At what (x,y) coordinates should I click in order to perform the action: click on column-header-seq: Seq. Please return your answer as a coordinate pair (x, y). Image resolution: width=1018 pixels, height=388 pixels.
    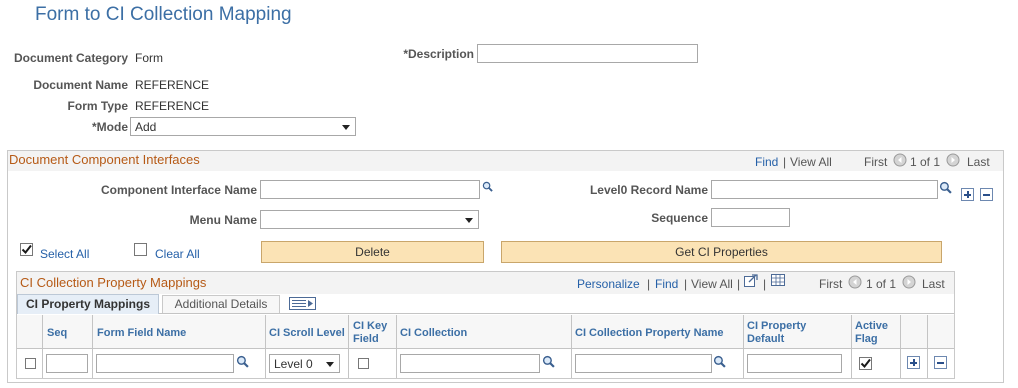
    Looking at the image, I should click on (57, 333).